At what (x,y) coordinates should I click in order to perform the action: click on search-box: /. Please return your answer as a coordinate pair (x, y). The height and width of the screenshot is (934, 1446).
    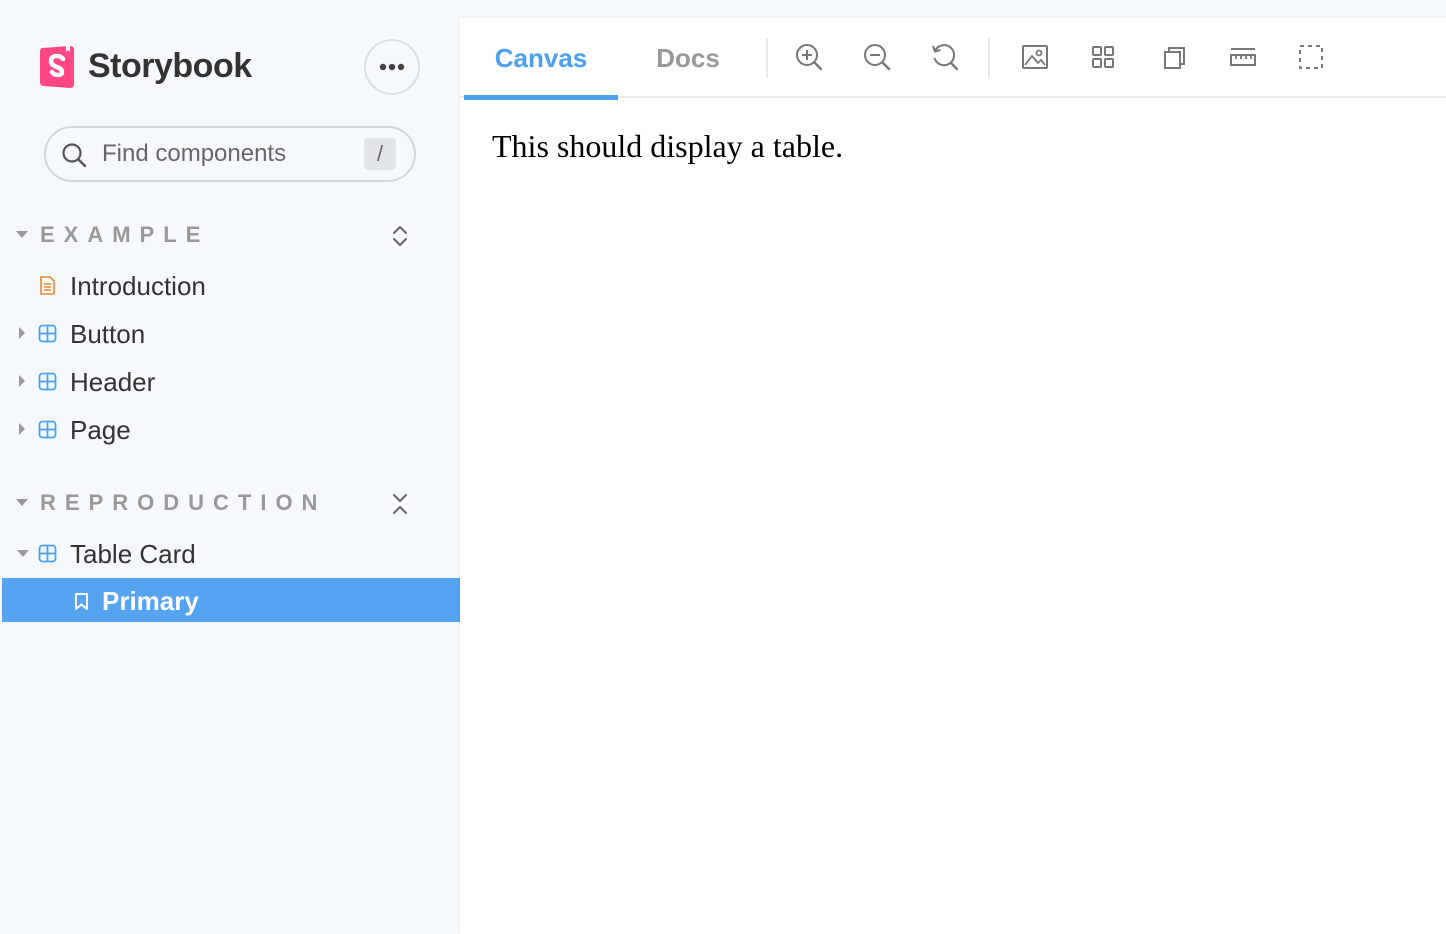
    Looking at the image, I should click on (230, 154).